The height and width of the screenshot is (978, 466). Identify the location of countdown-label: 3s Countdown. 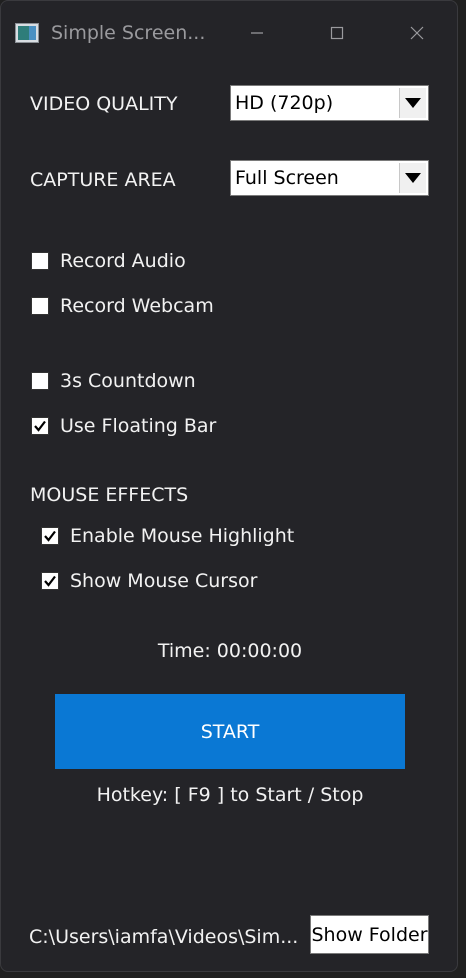
(128, 381).